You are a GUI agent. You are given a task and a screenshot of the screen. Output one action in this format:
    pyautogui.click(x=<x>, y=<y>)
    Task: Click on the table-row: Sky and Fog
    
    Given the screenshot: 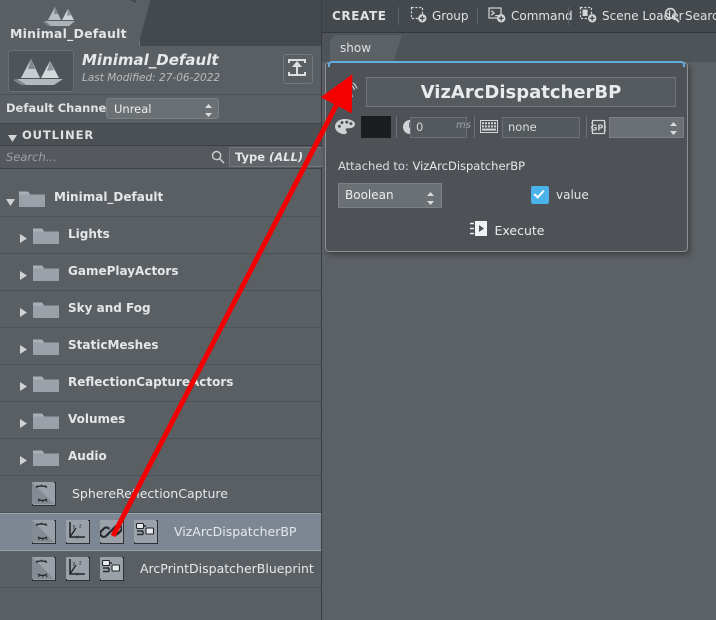 What is the action you would take?
    pyautogui.click(x=160, y=309)
    